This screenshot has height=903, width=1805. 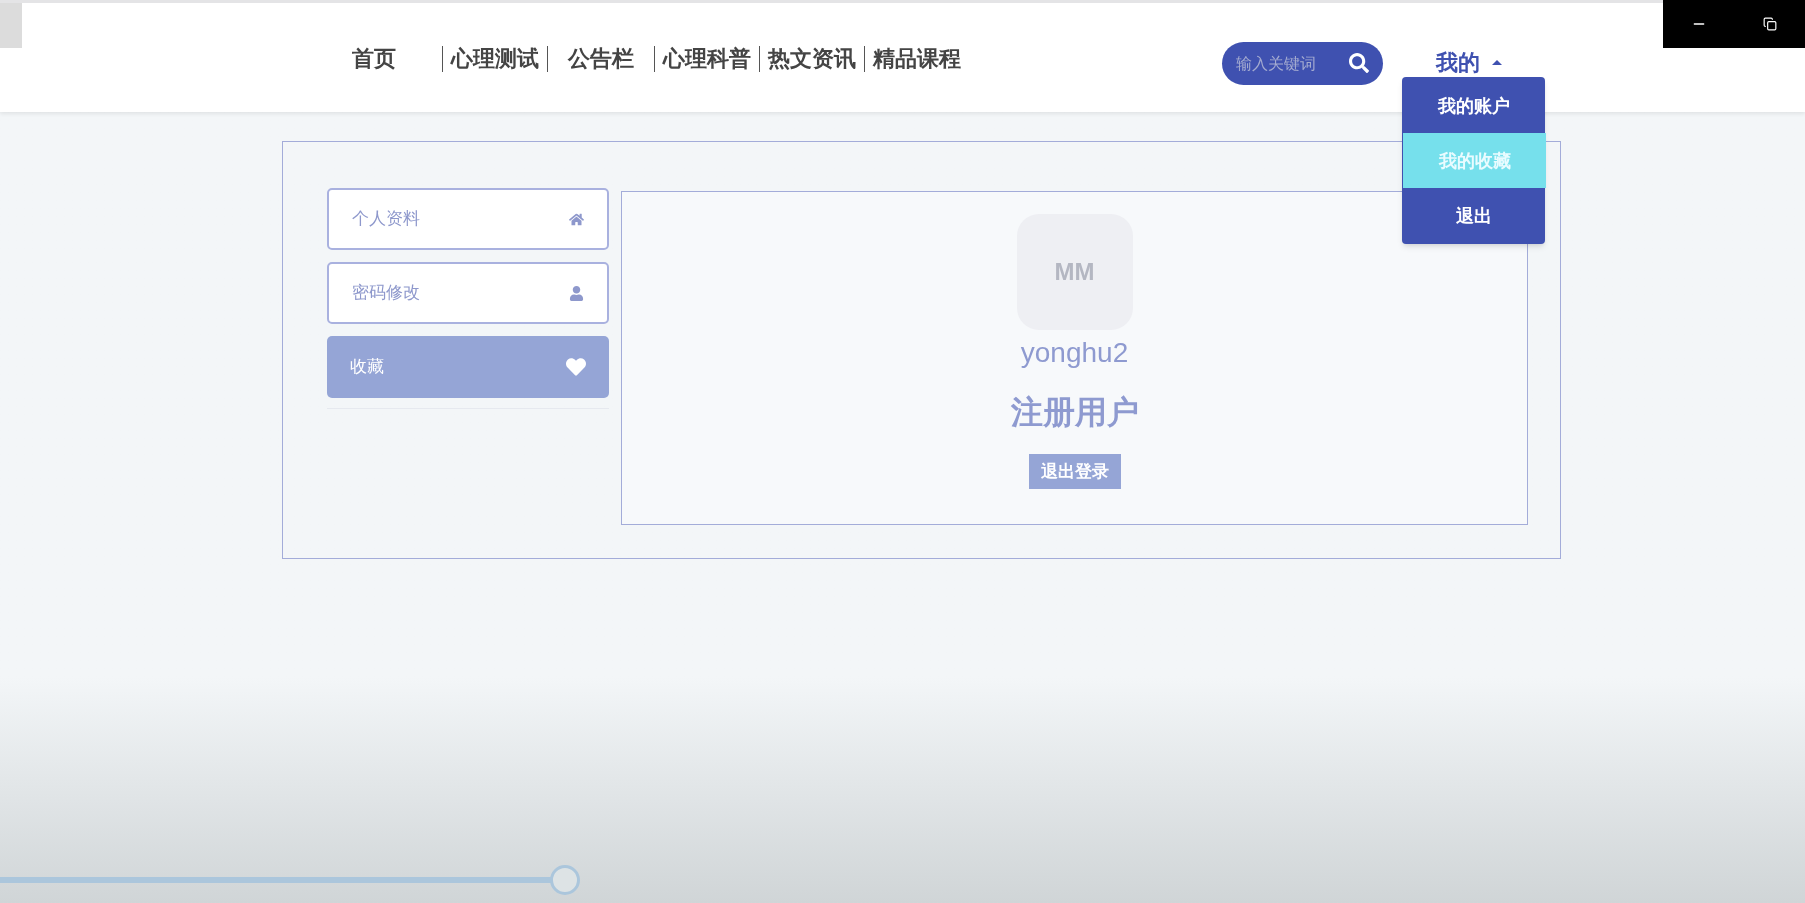 What do you see at coordinates (1074, 353) in the screenshot?
I see `username: yonghu2` at bounding box center [1074, 353].